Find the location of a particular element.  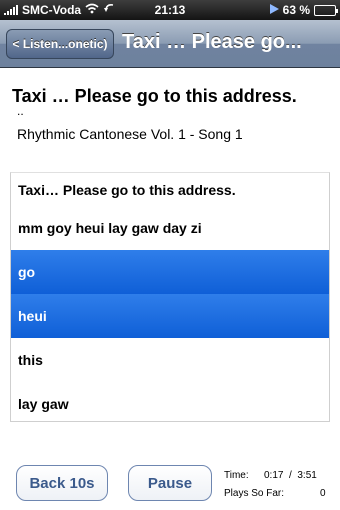

time-value: 0:17 / 3:51 is located at coordinates (290, 475).